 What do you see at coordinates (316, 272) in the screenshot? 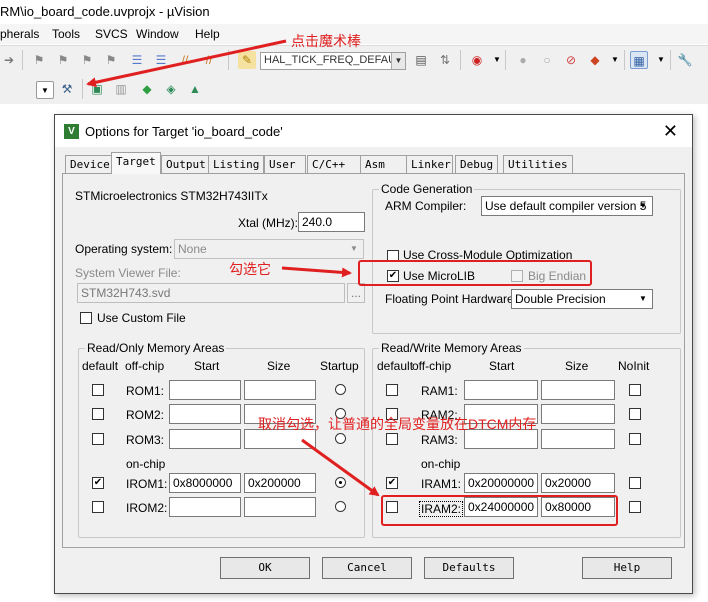
I see `arrow-to-microlib` at bounding box center [316, 272].